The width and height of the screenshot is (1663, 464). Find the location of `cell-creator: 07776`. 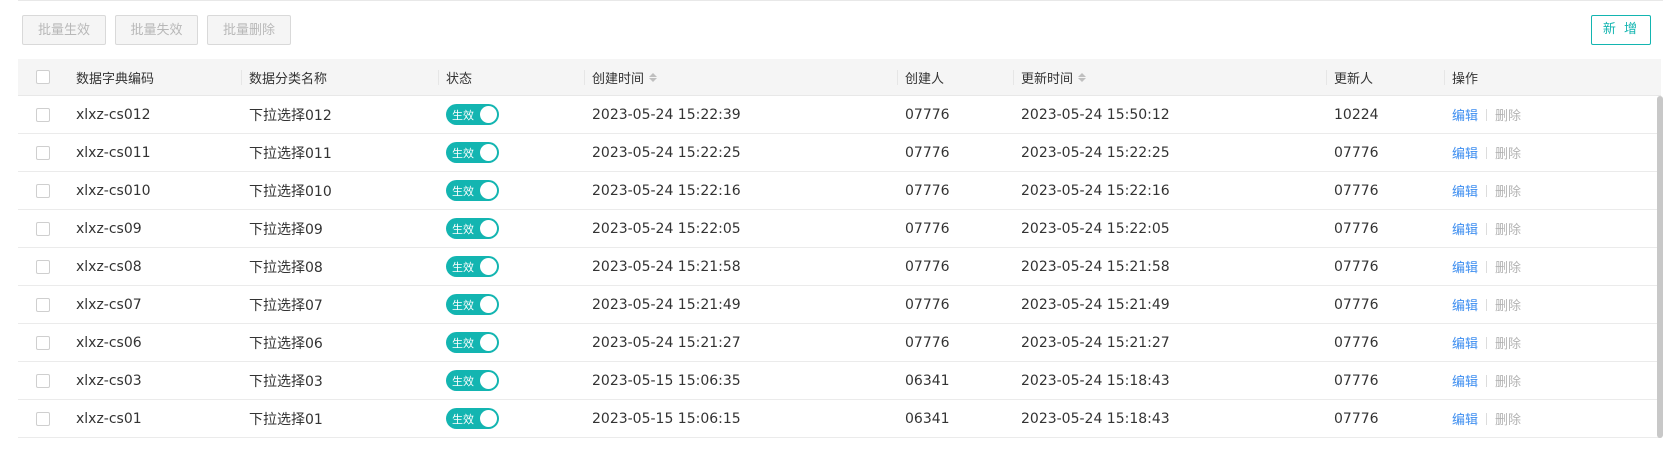

cell-creator: 07776 is located at coordinates (927, 228).